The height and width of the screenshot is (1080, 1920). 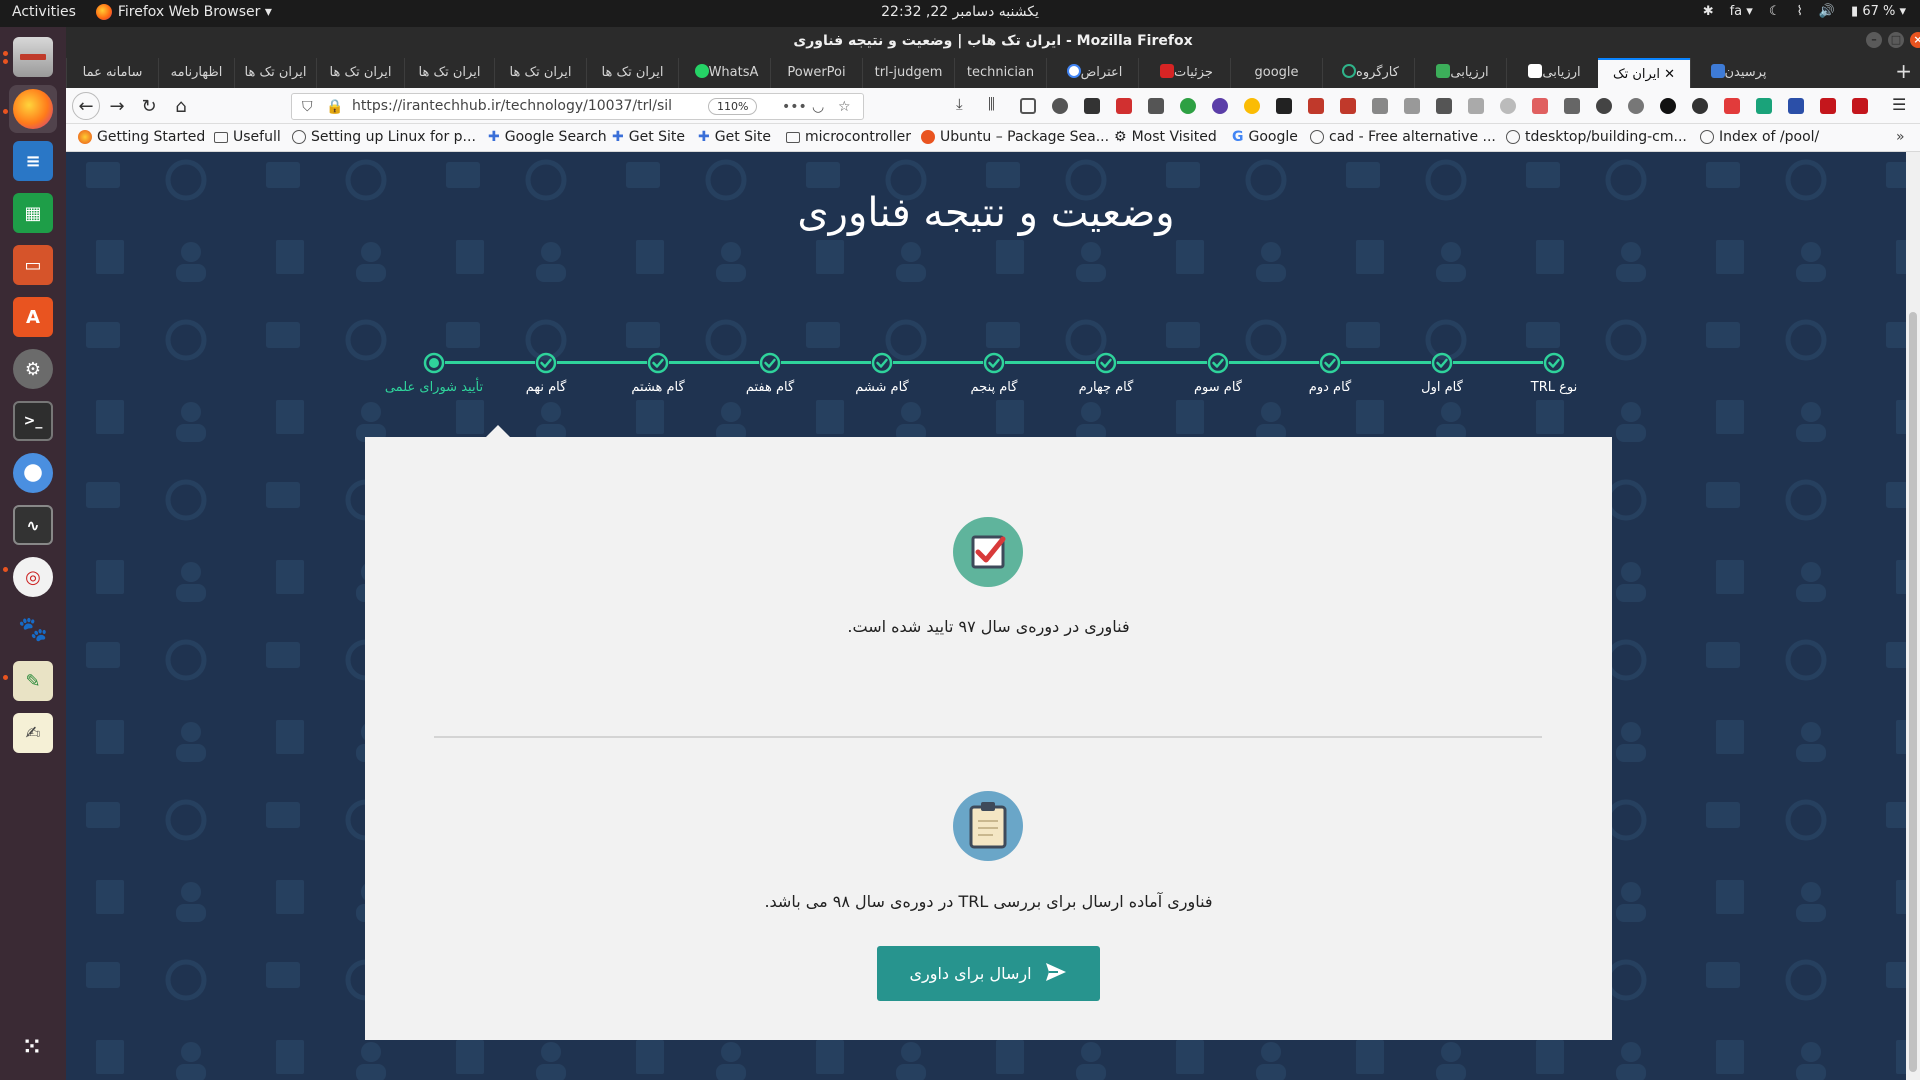 I want to click on dock-pdf-reader: ◎, so click(x=33, y=577).